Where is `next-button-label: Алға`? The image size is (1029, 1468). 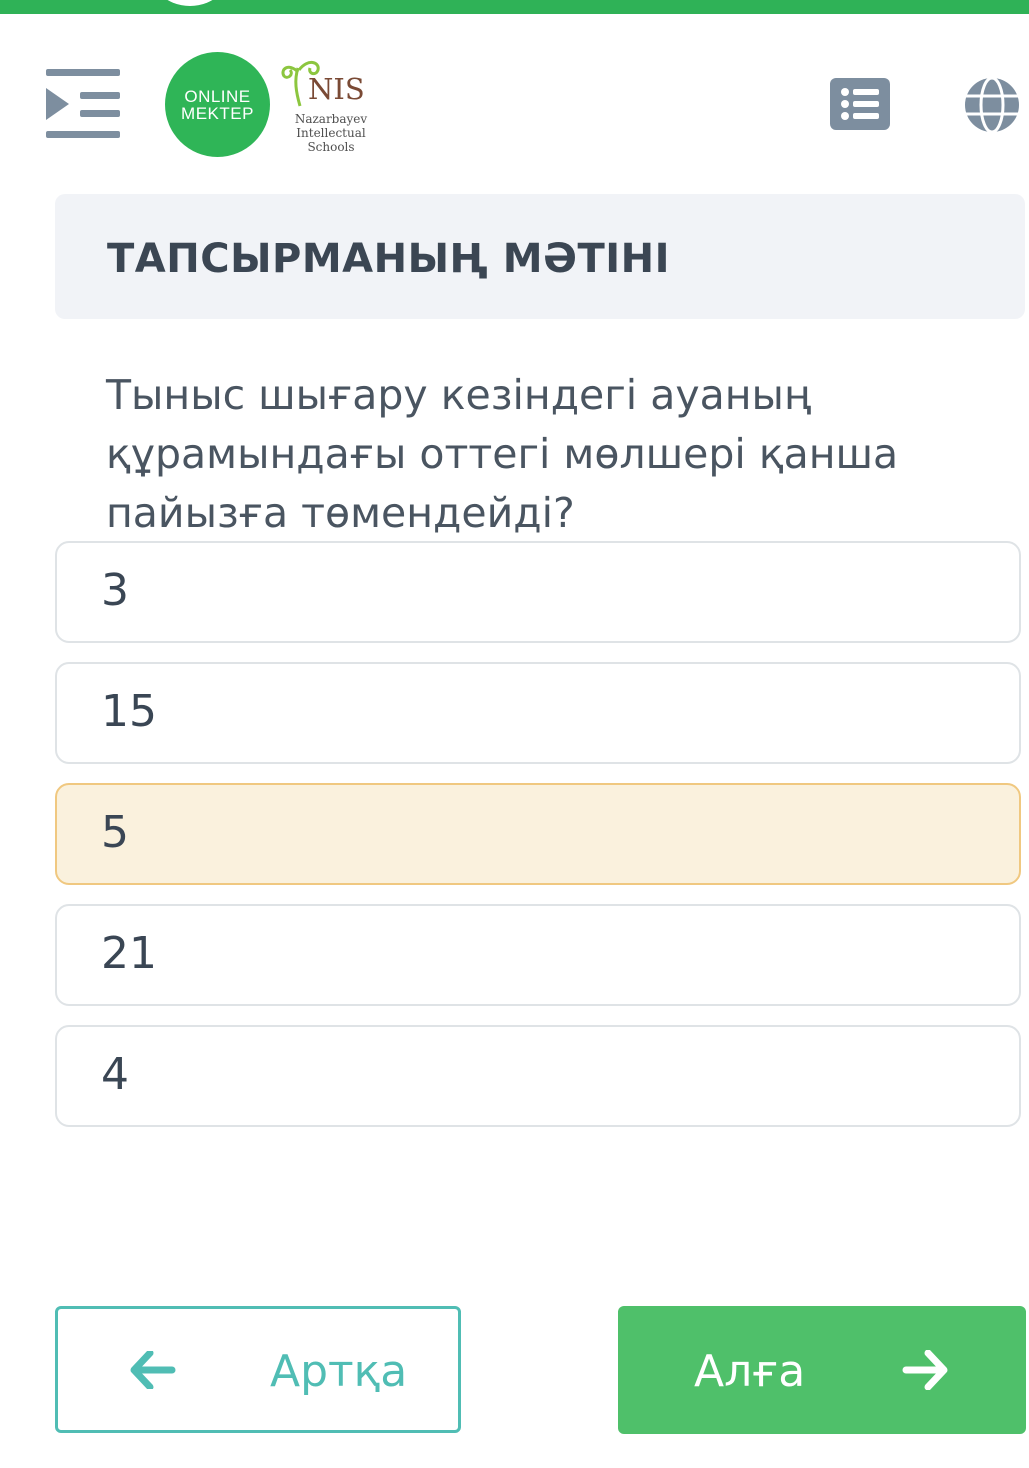 next-button-label: Алға is located at coordinates (750, 1371).